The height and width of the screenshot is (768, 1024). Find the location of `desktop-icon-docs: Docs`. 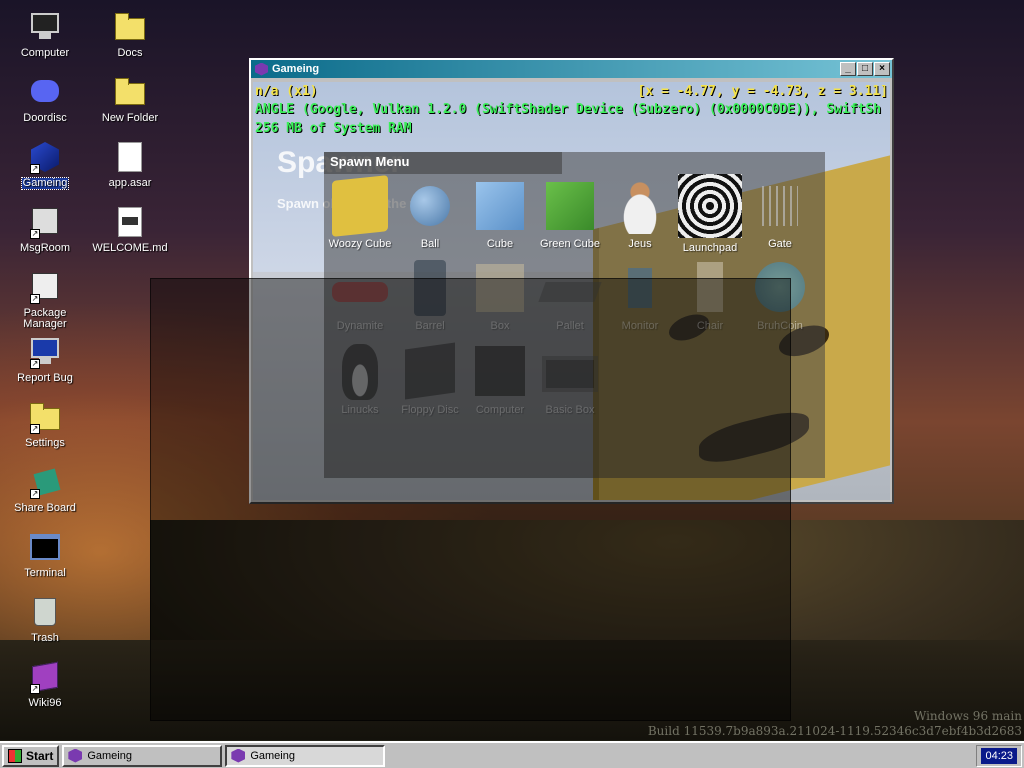

desktop-icon-docs: Docs is located at coordinates (130, 34).